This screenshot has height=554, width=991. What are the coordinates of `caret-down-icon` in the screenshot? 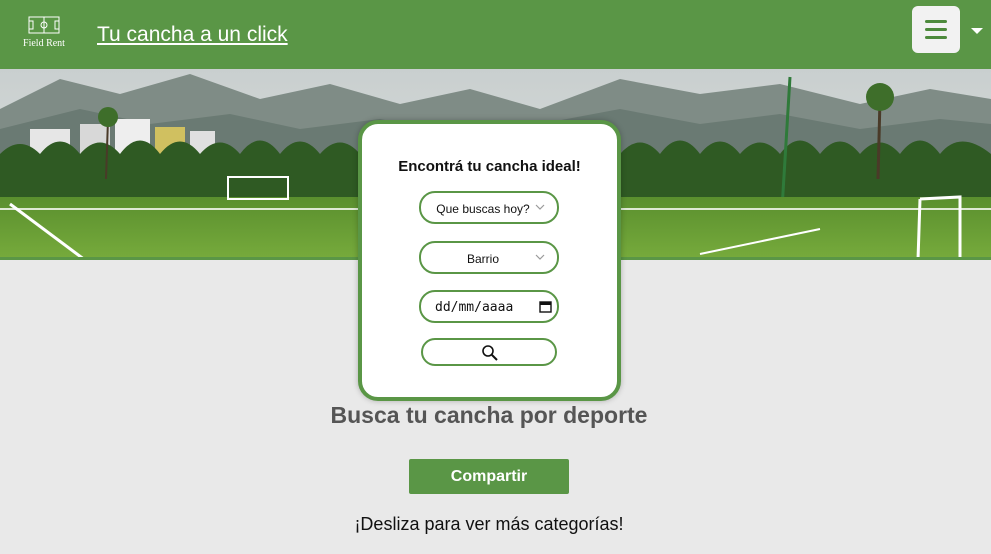 It's located at (977, 31).